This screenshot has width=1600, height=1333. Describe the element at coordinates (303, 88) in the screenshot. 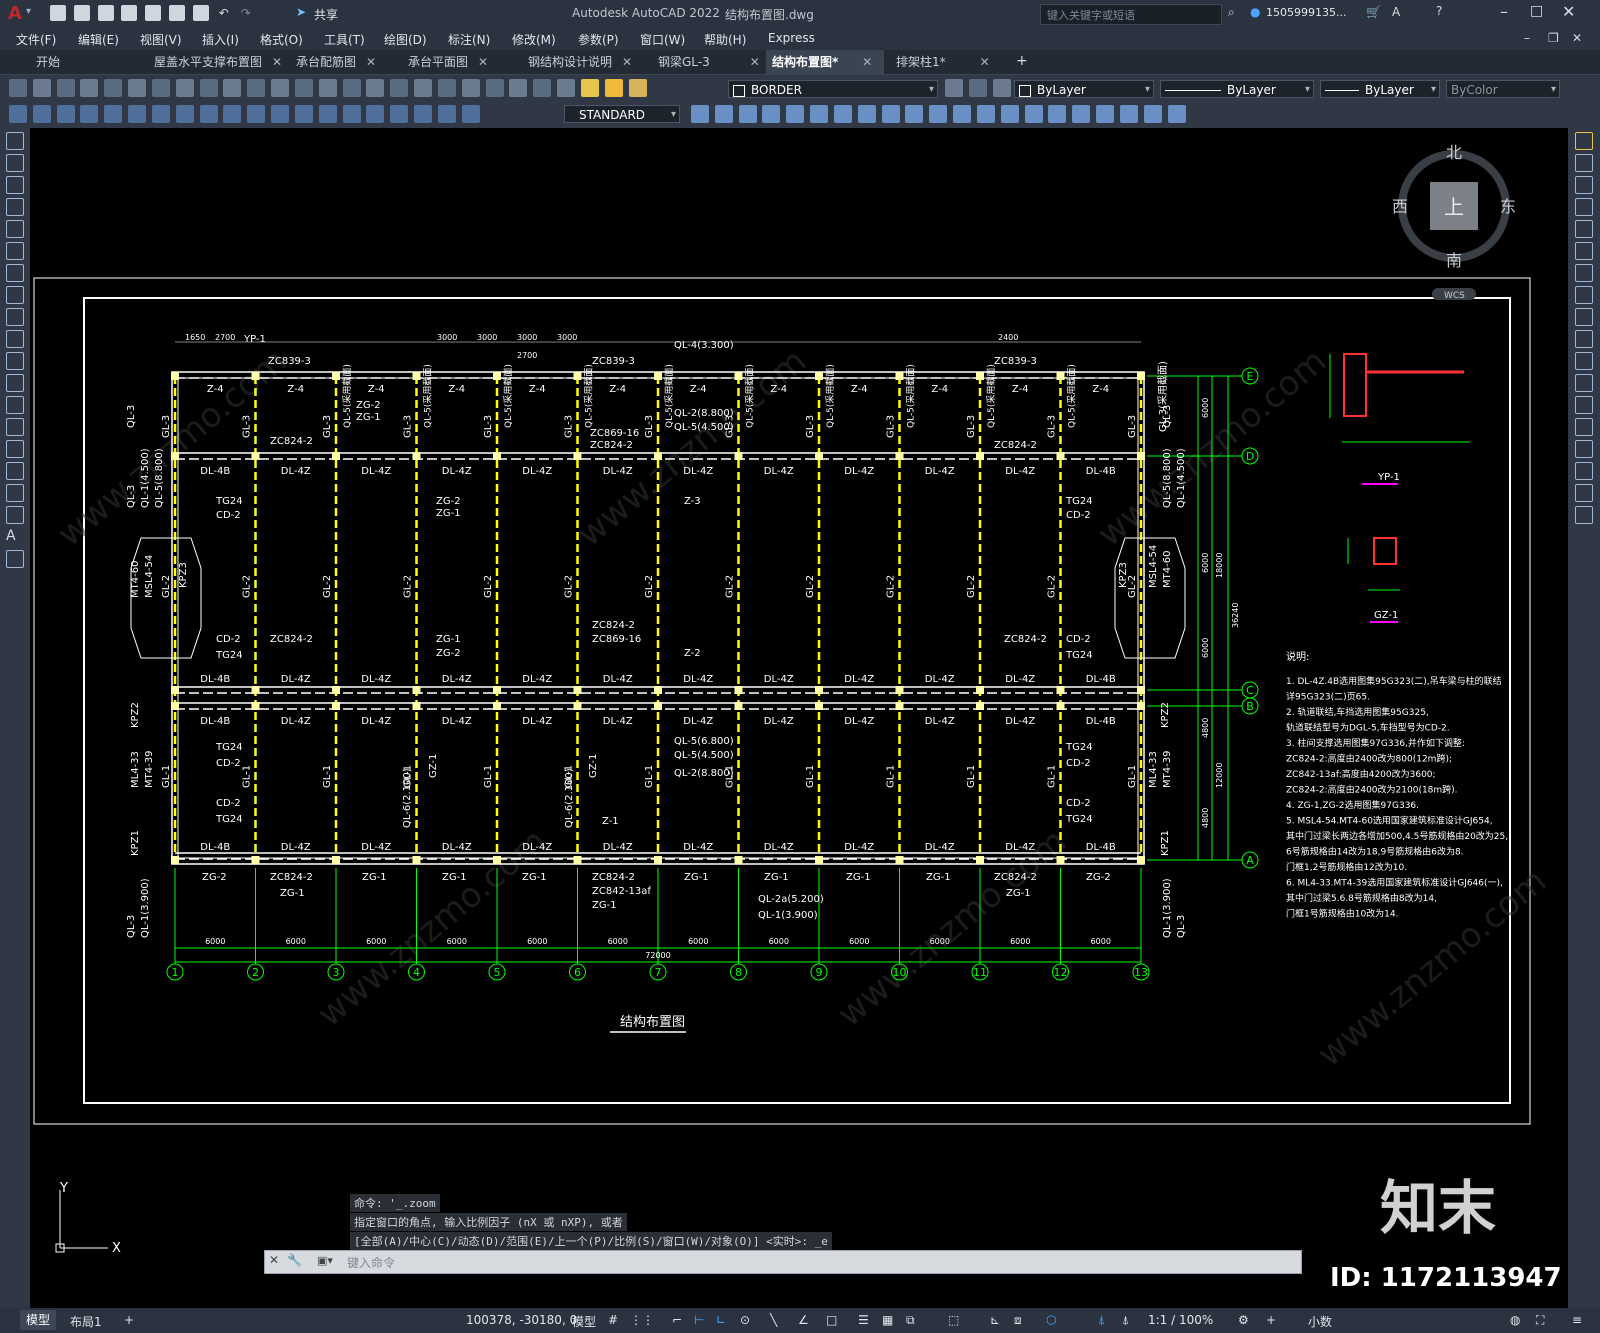

I see `pan-icon` at that location.